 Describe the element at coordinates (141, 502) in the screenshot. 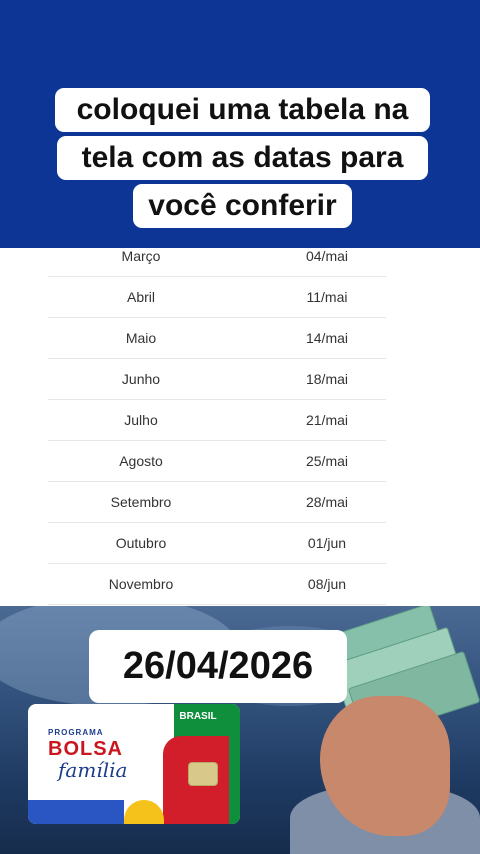

I see `month-cell: Setembro` at that location.